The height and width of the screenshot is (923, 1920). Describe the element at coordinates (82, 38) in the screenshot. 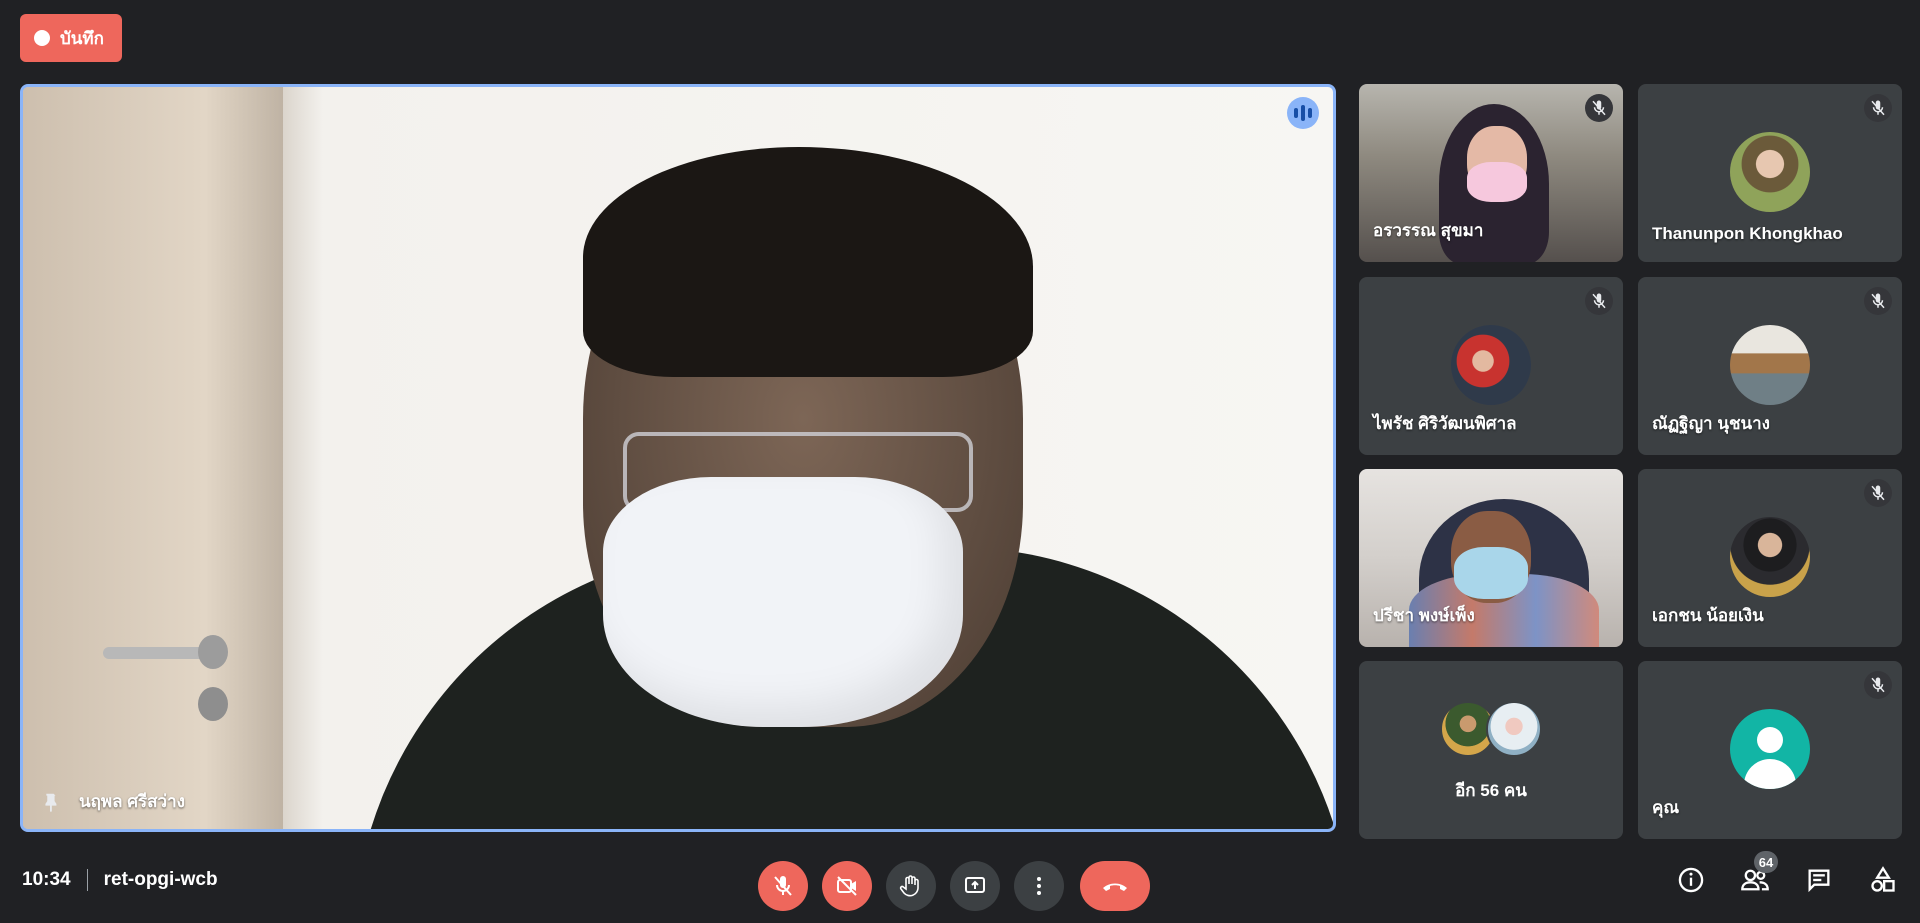

I see `recording-label: บันทึก` at that location.